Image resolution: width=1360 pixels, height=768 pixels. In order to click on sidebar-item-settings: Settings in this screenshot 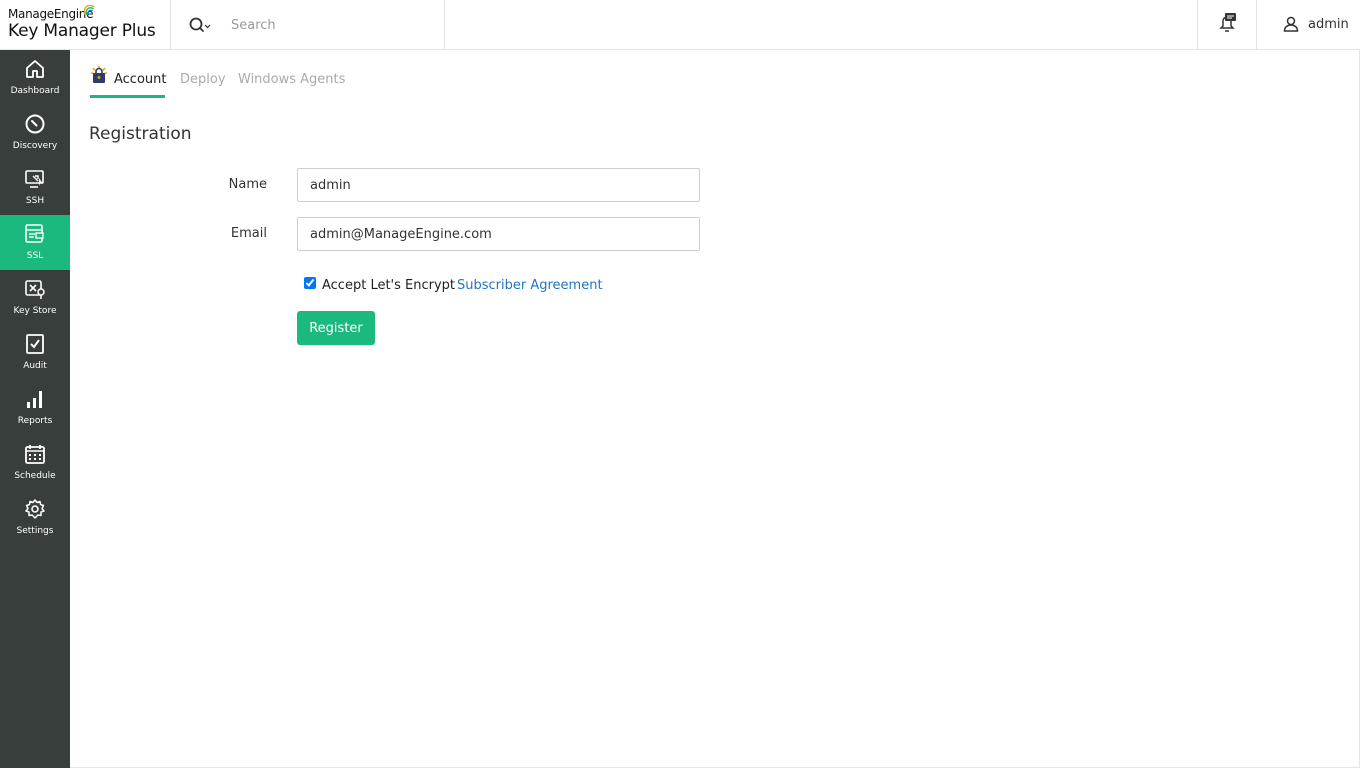, I will do `click(35, 517)`.